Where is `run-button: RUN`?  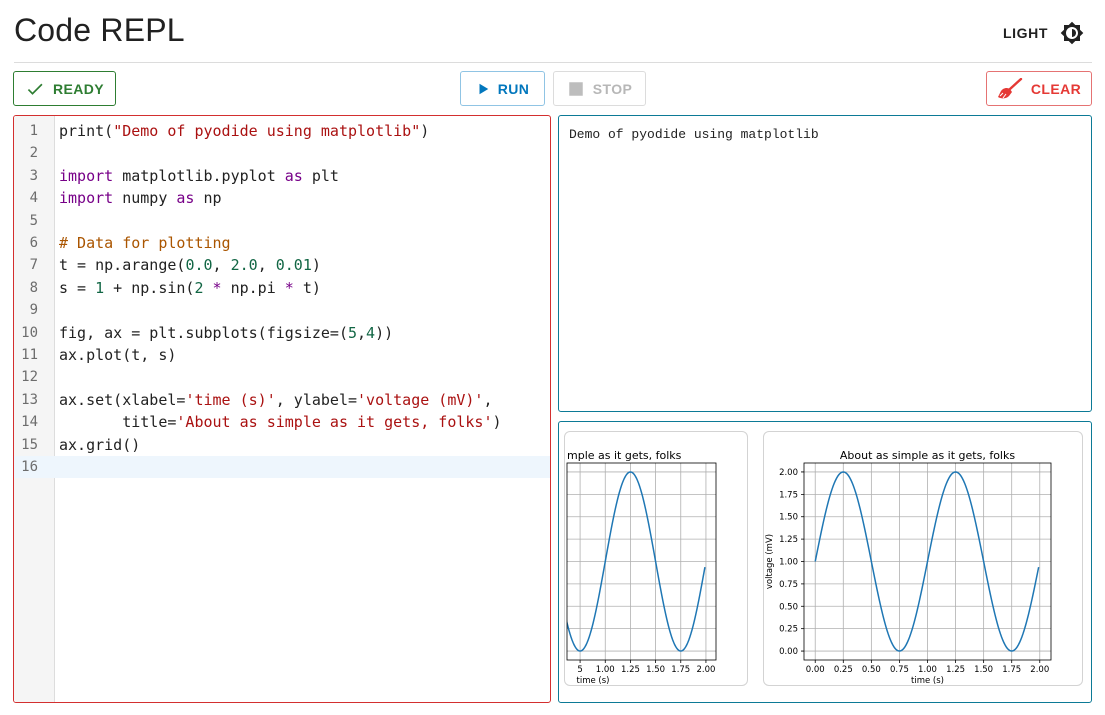
run-button: RUN is located at coordinates (502, 88).